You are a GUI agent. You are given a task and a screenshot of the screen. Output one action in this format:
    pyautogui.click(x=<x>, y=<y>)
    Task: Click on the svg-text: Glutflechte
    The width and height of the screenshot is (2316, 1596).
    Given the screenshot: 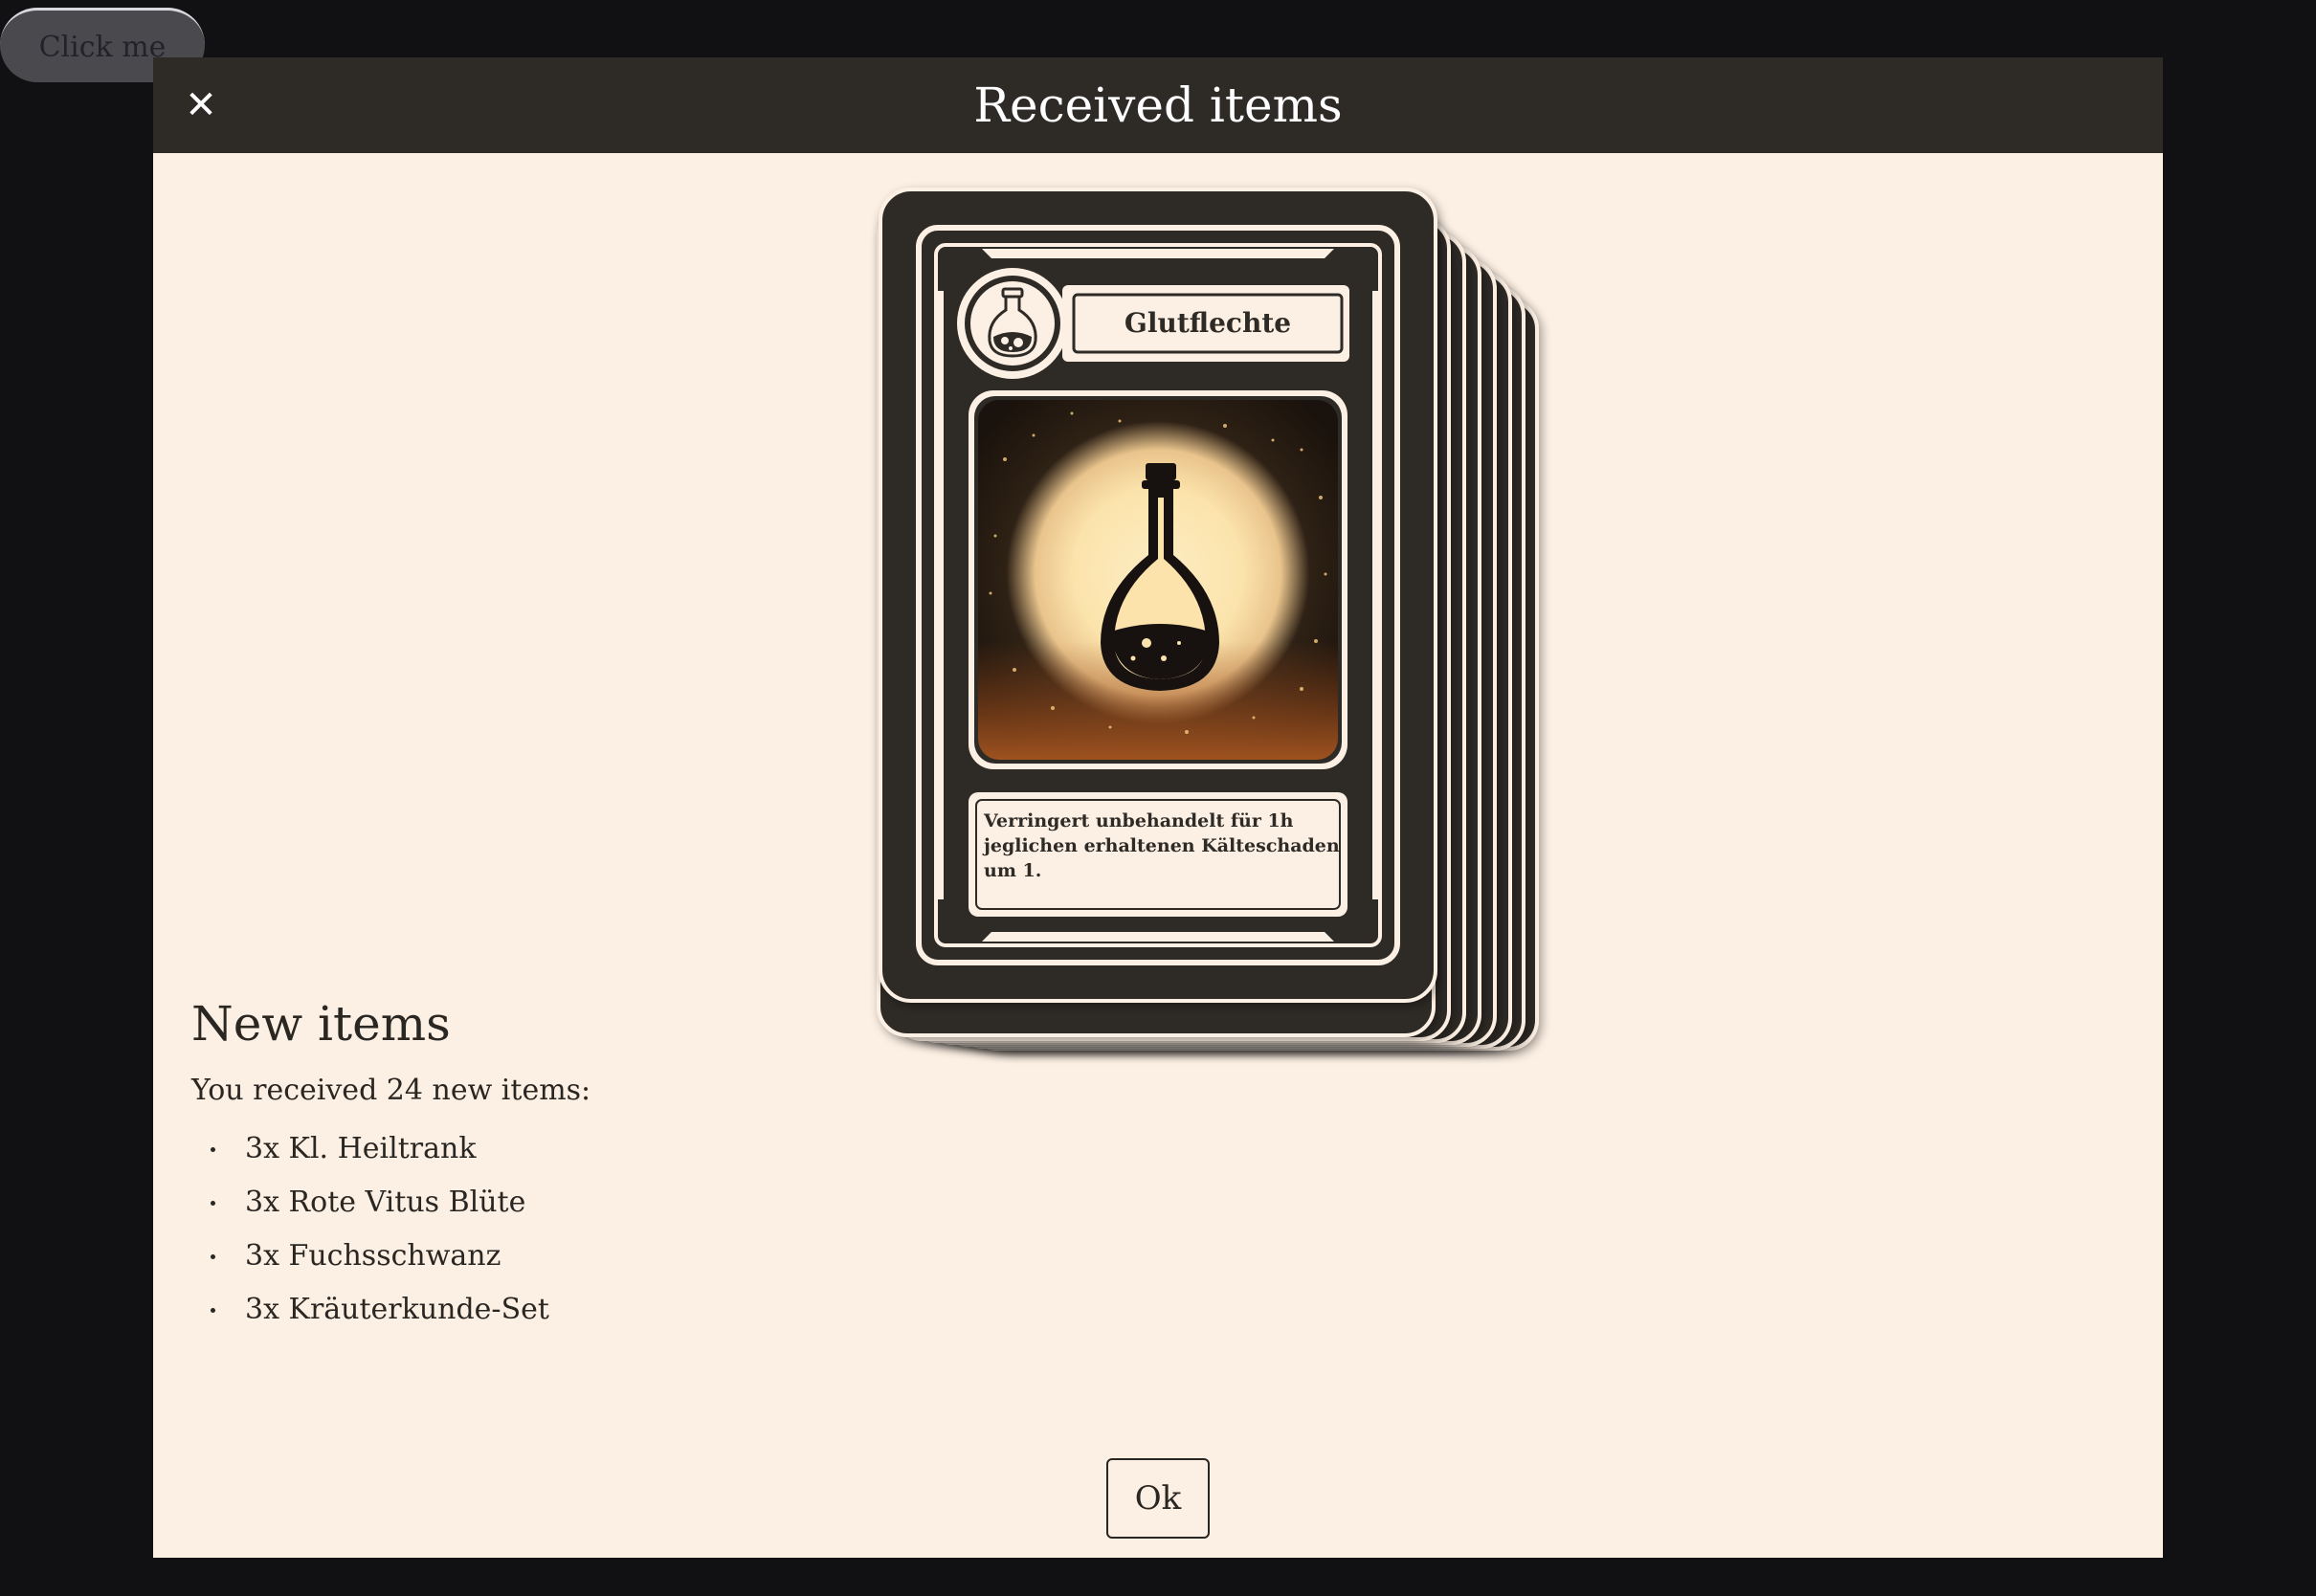 What is the action you would take?
    pyautogui.click(x=1208, y=323)
    